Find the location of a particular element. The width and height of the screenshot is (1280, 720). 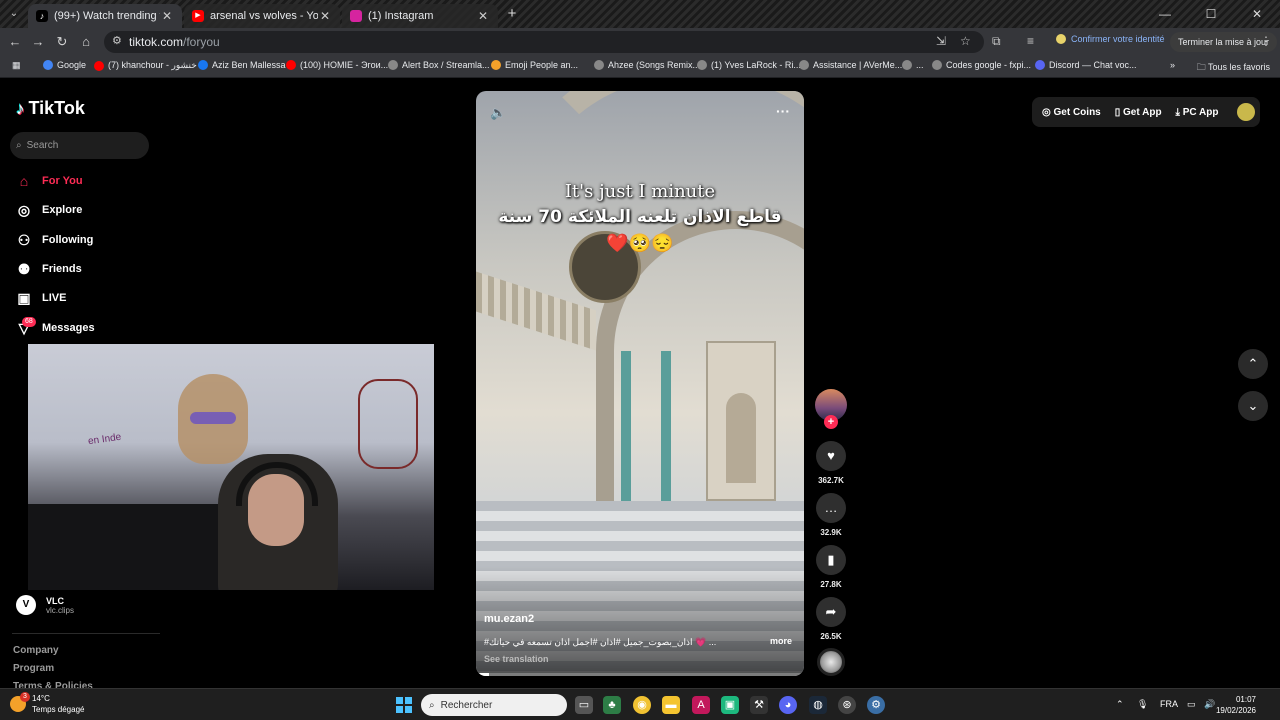

music-disc-icon is located at coordinates (831, 662).